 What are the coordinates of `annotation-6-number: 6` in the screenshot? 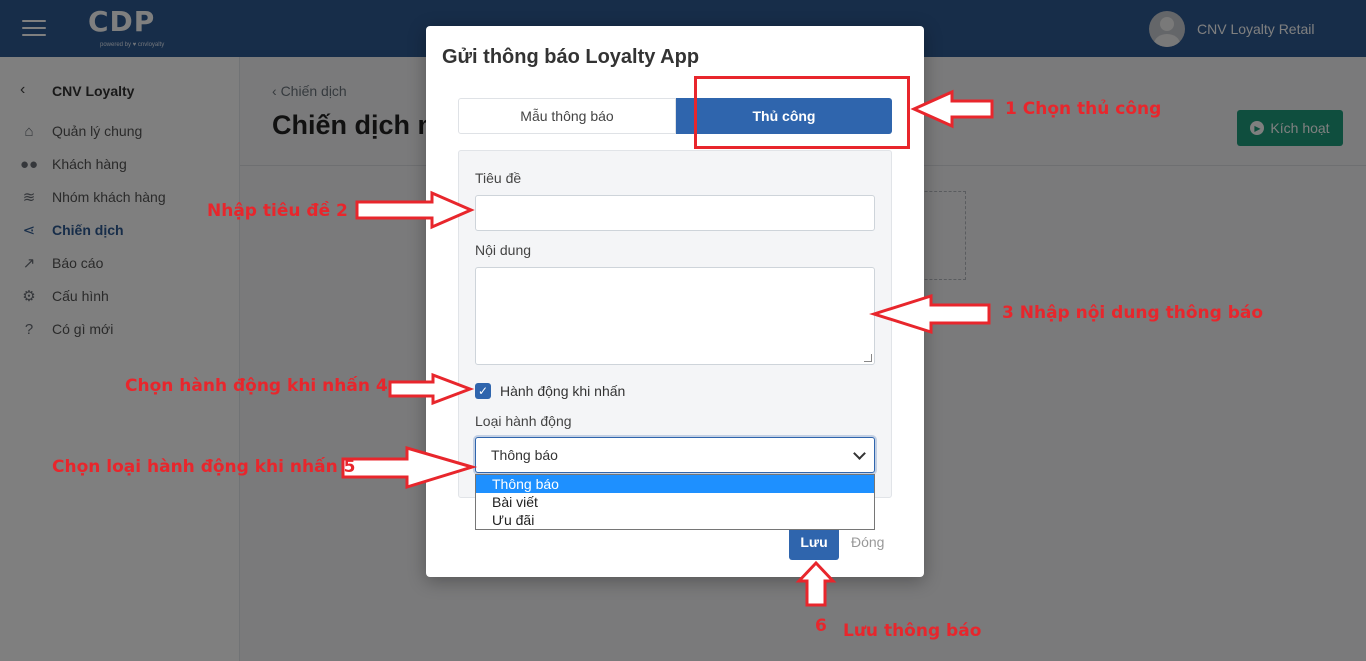 It's located at (821, 626).